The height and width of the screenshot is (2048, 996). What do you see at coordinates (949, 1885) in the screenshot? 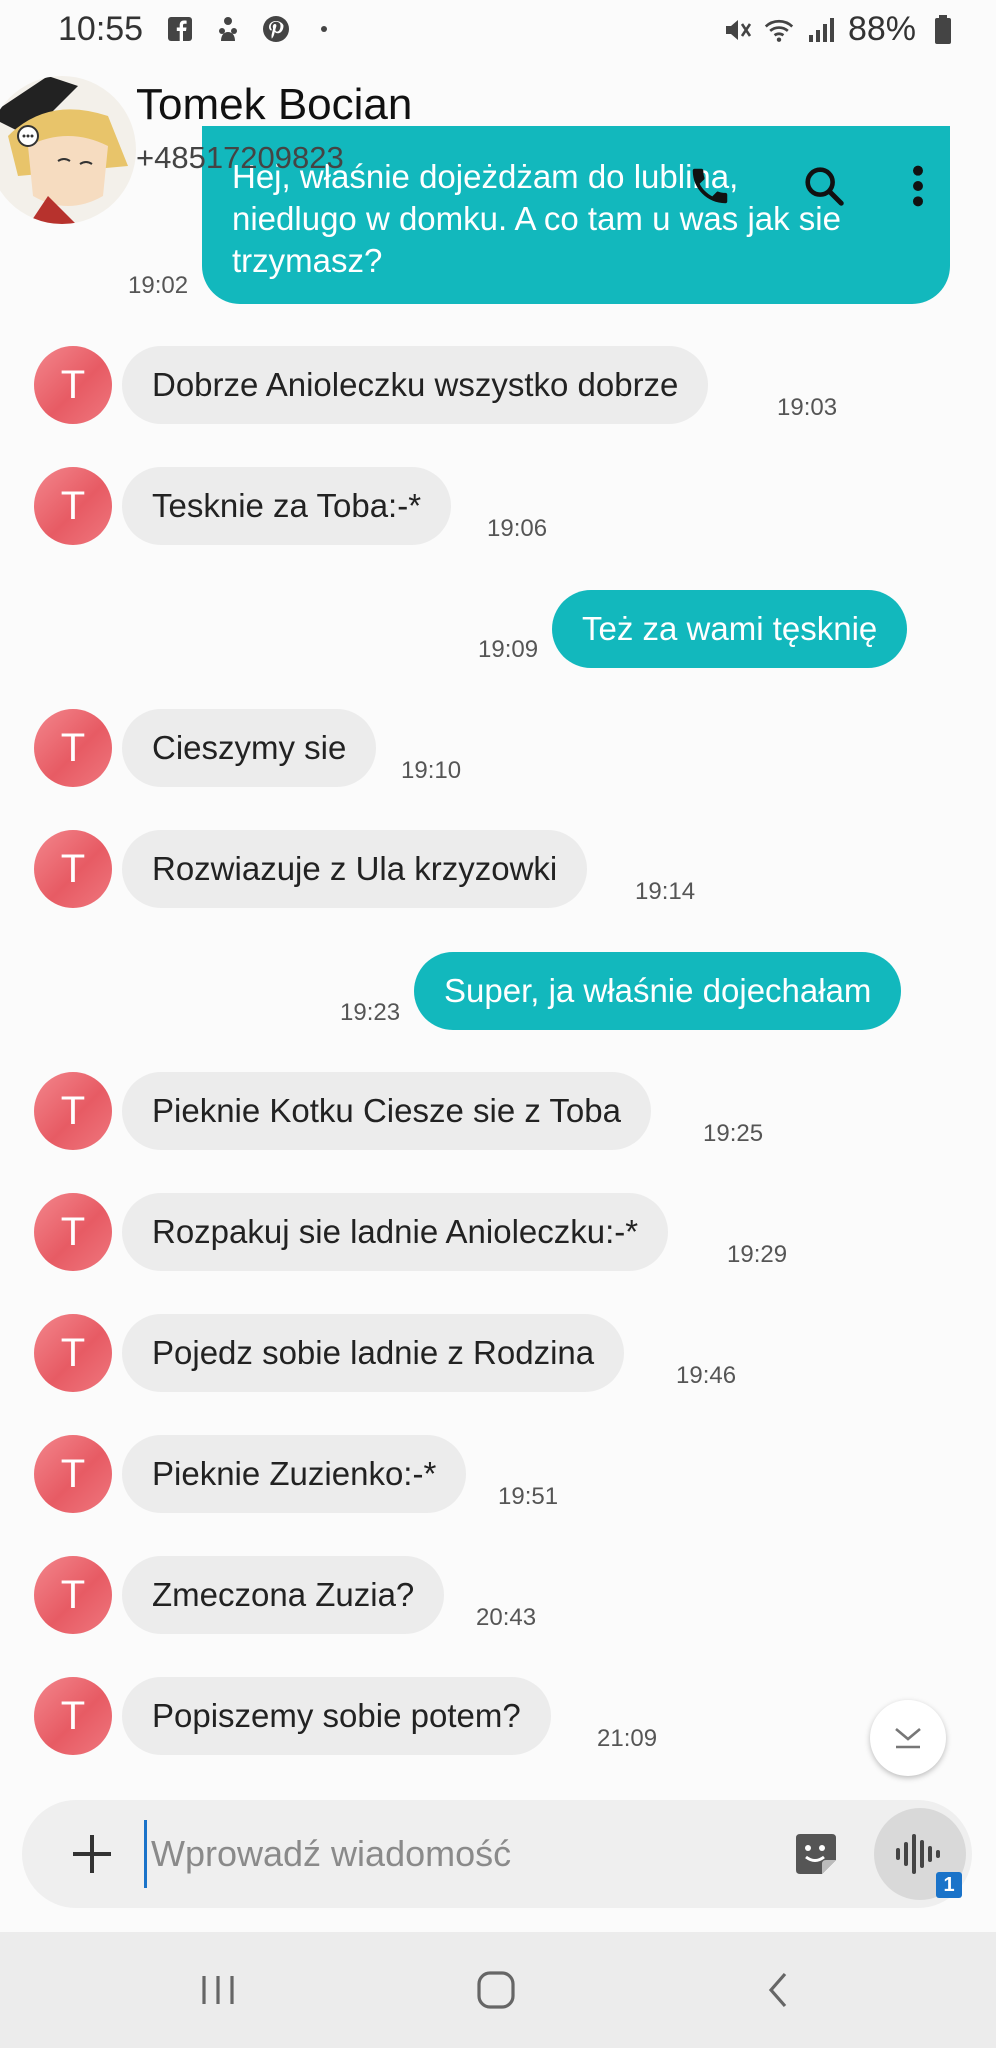
I see `sim-badge: 1` at bounding box center [949, 1885].